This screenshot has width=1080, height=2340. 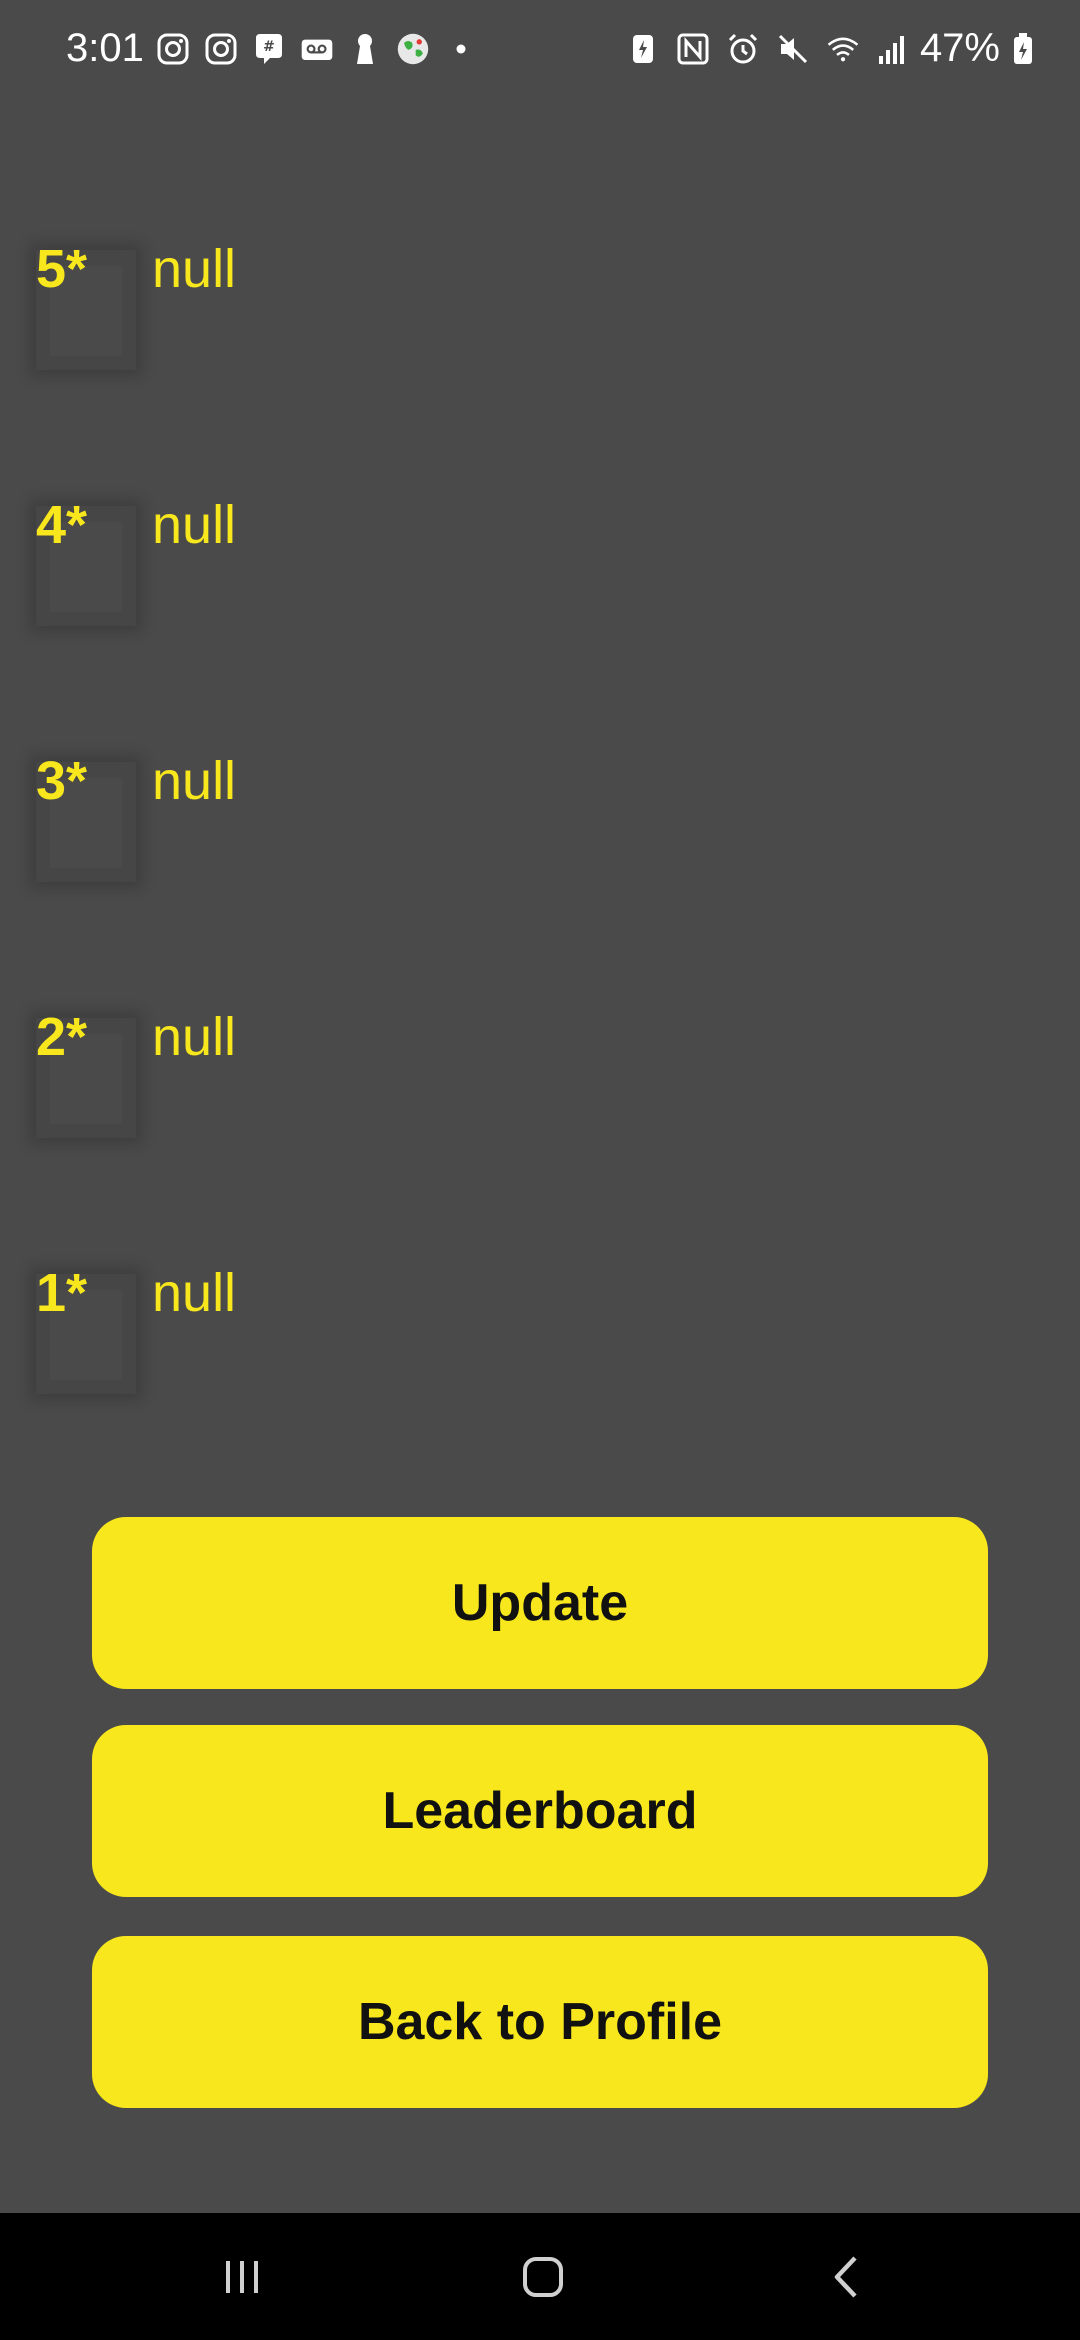 What do you see at coordinates (286, 1087) in the screenshot?
I see `rating-row-2: 2* null` at bounding box center [286, 1087].